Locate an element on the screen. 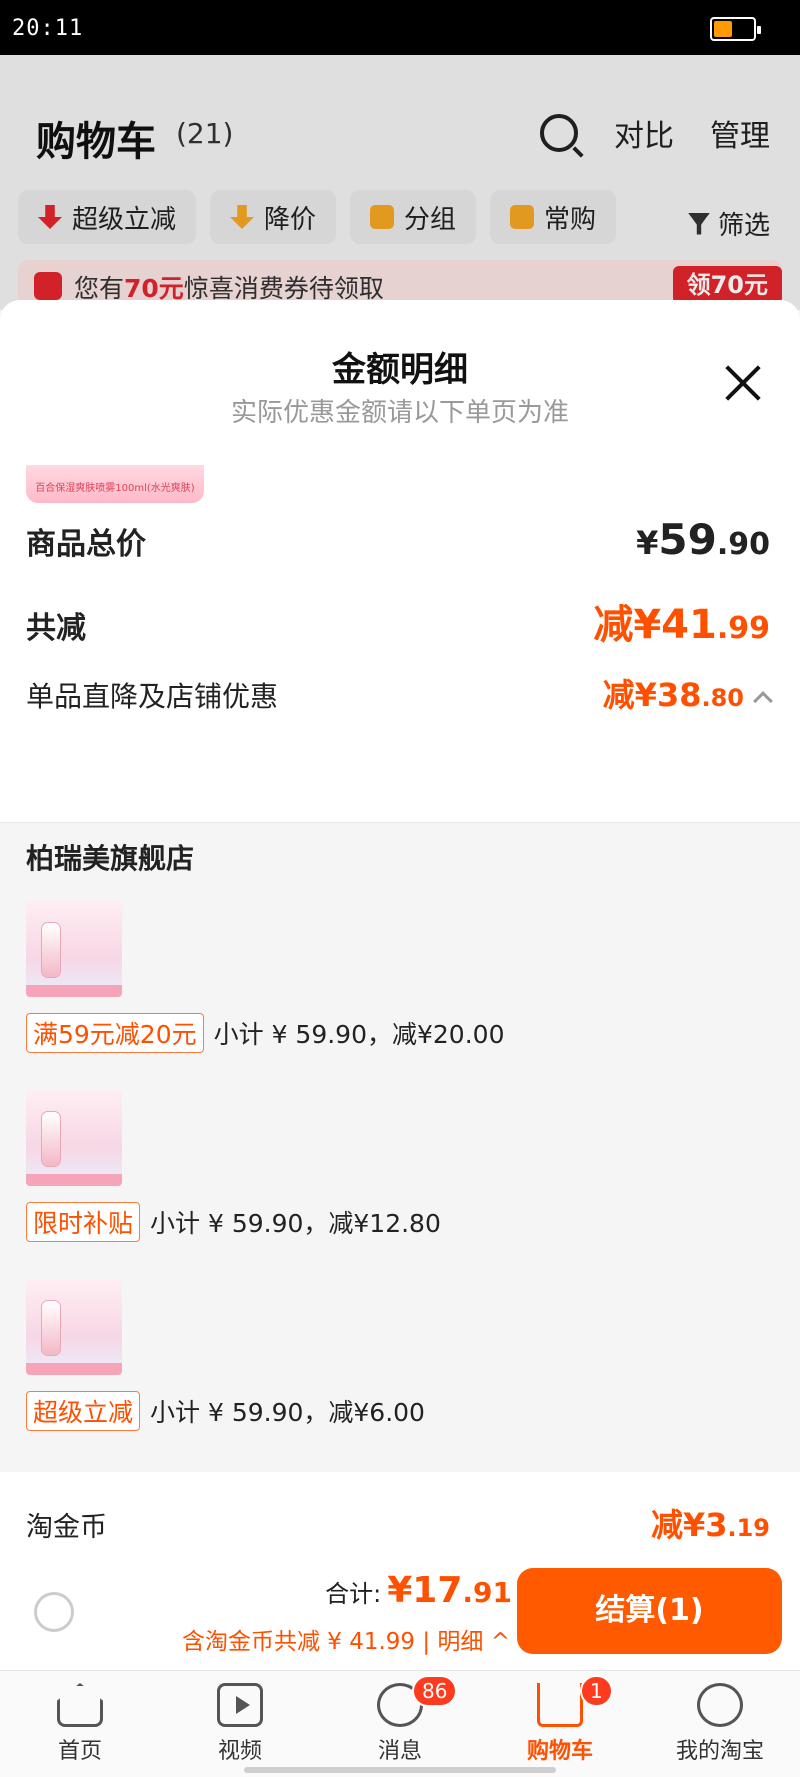  total-label: 合计: is located at coordinates (353, 1594).